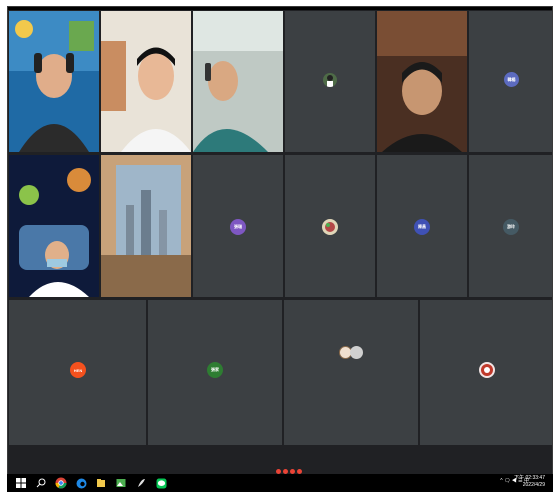 Image resolution: width=555 pixels, height=501 pixels. What do you see at coordinates (280, 8) in the screenshot?
I see `window-top-edge` at bounding box center [280, 8].